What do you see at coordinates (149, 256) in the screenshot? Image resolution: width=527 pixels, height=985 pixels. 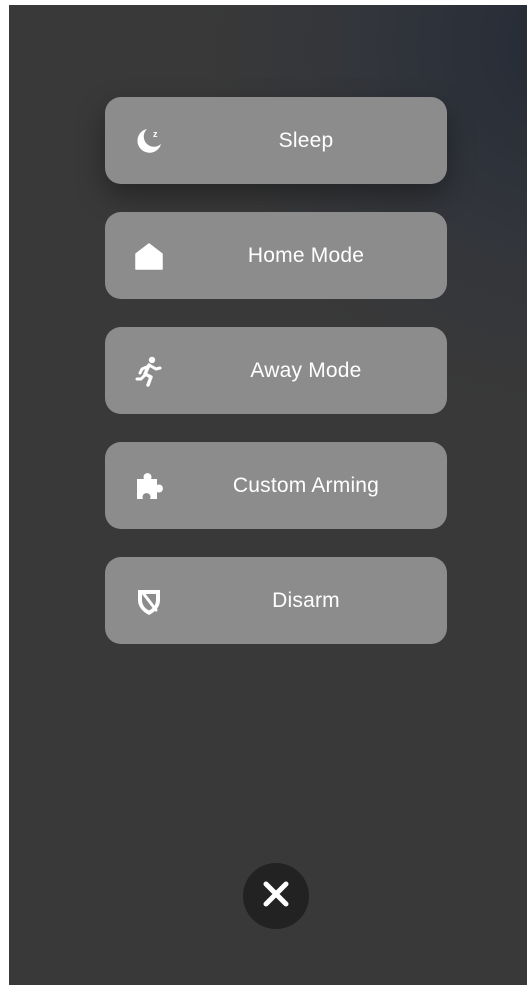 I see `home-icon` at bounding box center [149, 256].